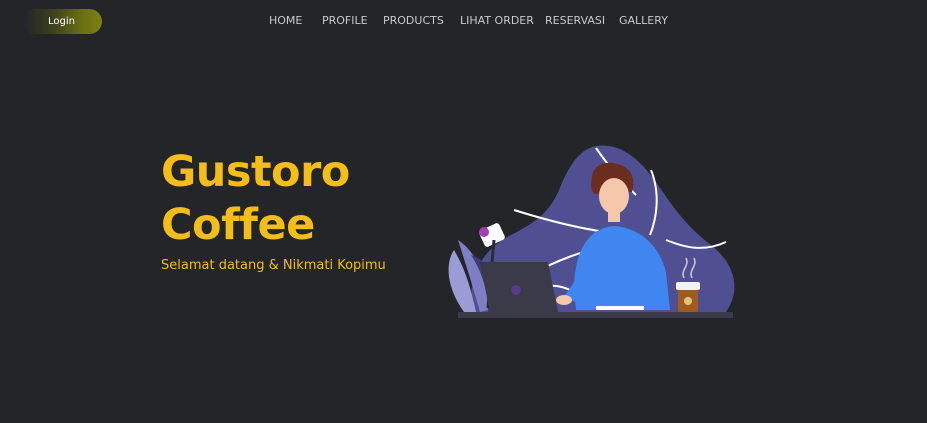  What do you see at coordinates (595, 315) in the screenshot?
I see `desk` at bounding box center [595, 315].